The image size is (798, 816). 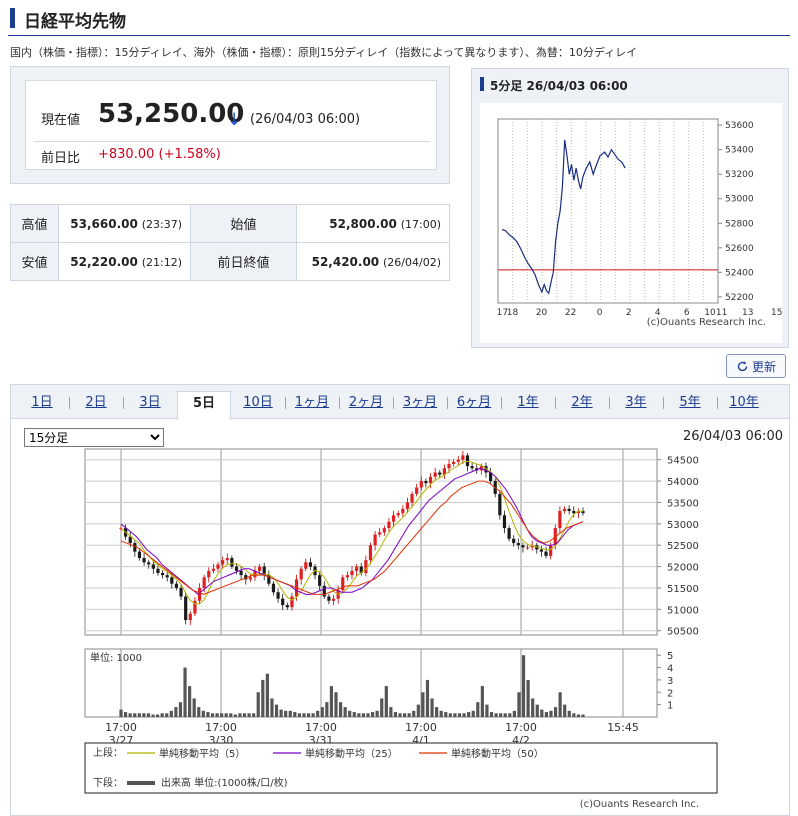 I want to click on mini-y-tick-label: 53000, so click(x=739, y=200).